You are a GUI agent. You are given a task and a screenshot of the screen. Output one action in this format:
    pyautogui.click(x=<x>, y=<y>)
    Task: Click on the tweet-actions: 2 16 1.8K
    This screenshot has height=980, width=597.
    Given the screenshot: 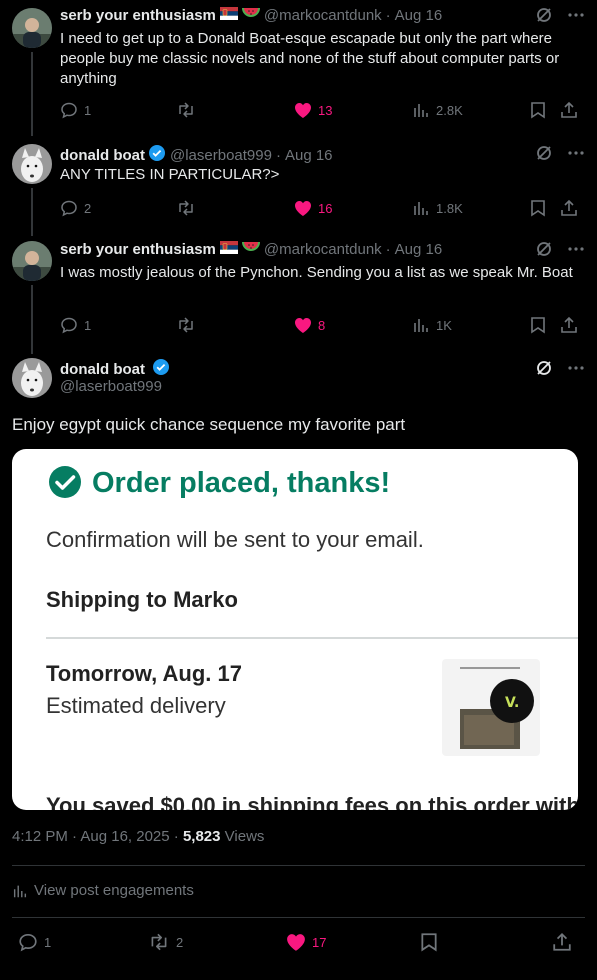 What is the action you would take?
    pyautogui.click(x=320, y=208)
    